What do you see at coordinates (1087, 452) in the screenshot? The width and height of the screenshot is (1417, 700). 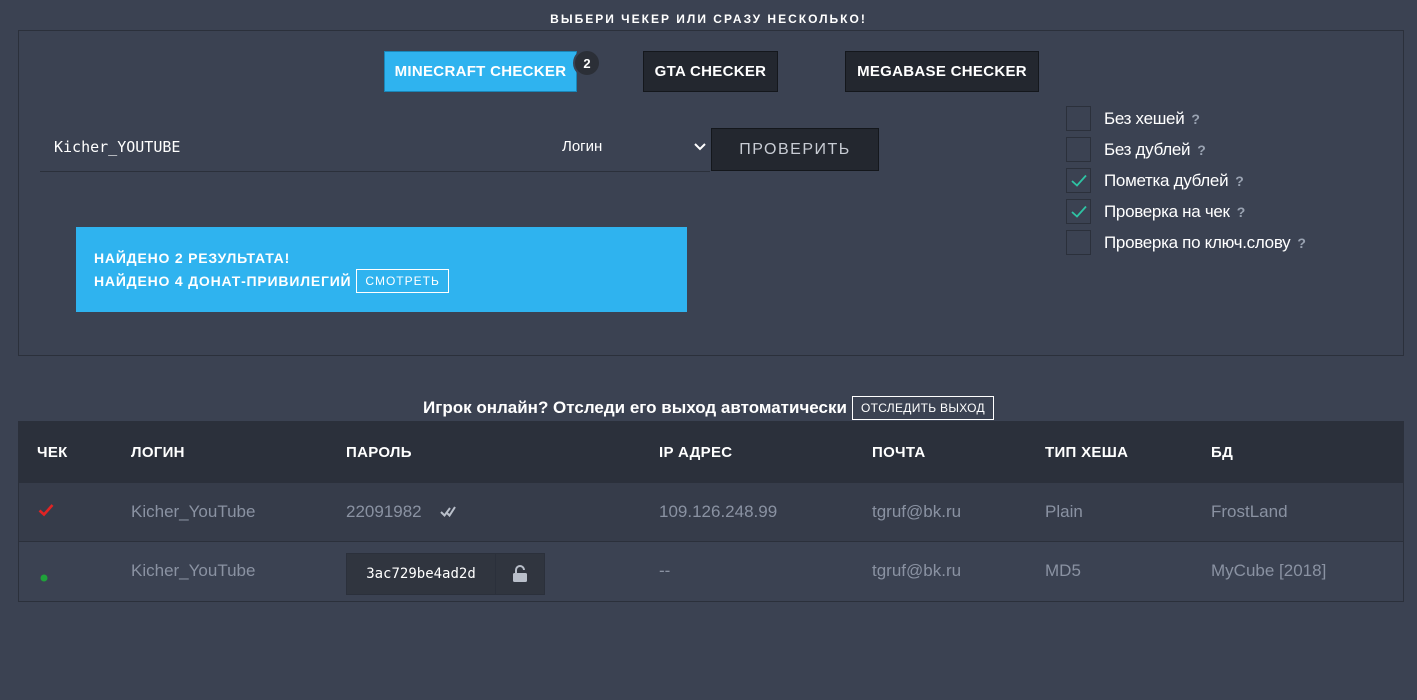 I see `header-hash-type: ТИП ХЕША` at bounding box center [1087, 452].